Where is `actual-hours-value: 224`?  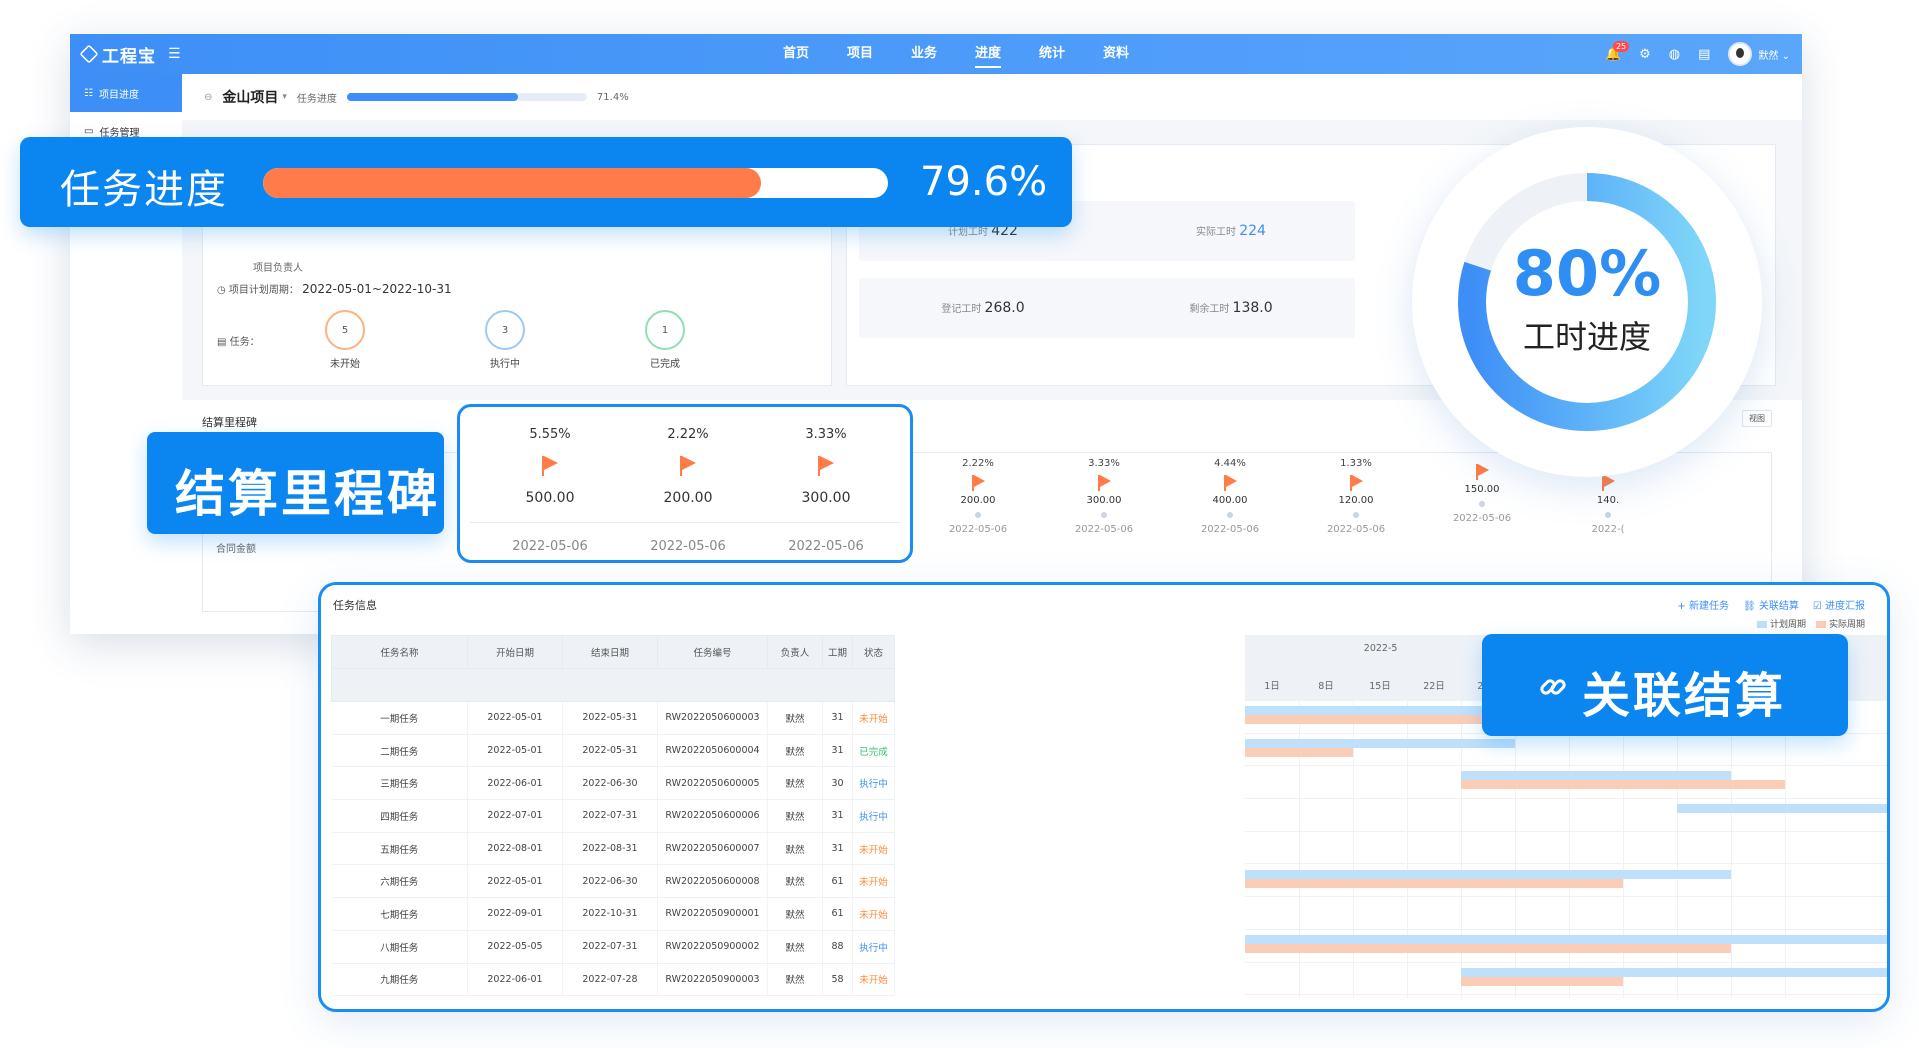
actual-hours-value: 224 is located at coordinates (1252, 231).